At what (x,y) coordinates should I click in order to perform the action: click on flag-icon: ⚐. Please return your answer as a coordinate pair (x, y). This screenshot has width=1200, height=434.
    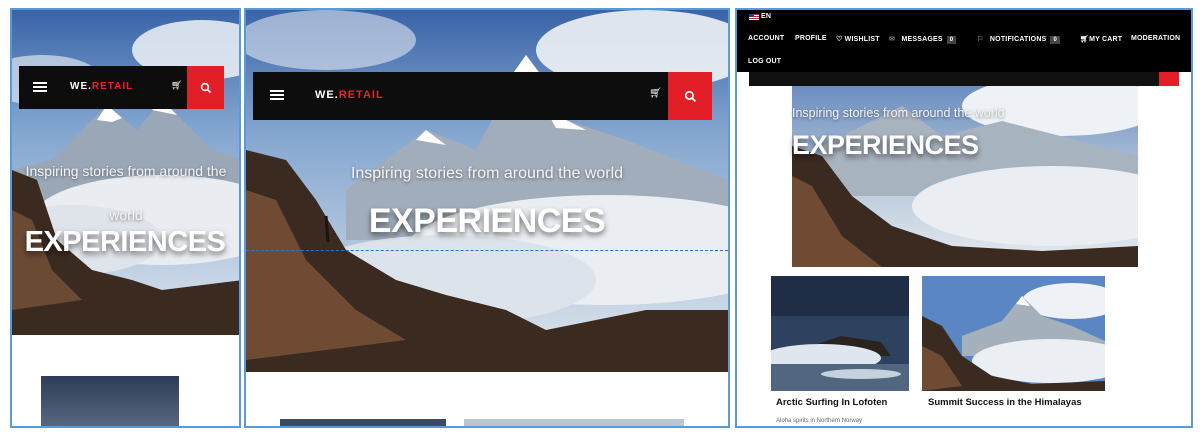
    Looking at the image, I should click on (980, 39).